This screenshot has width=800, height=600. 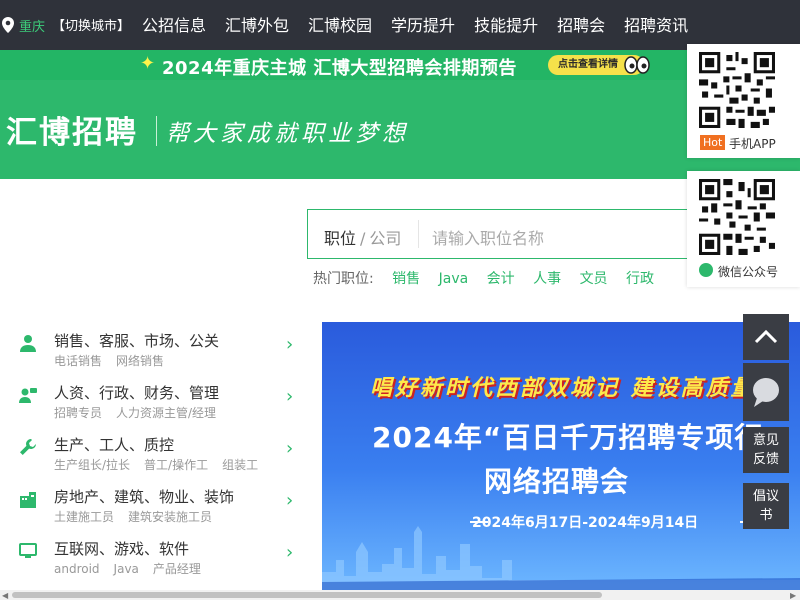 What do you see at coordinates (406, 279) in the screenshot?
I see `hot-job-link: 销售` at bounding box center [406, 279].